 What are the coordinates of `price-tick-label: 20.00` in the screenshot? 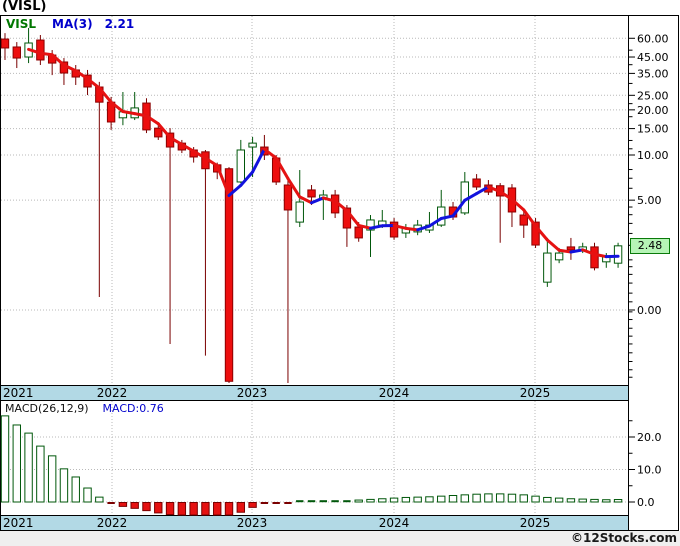 It's located at (653, 110).